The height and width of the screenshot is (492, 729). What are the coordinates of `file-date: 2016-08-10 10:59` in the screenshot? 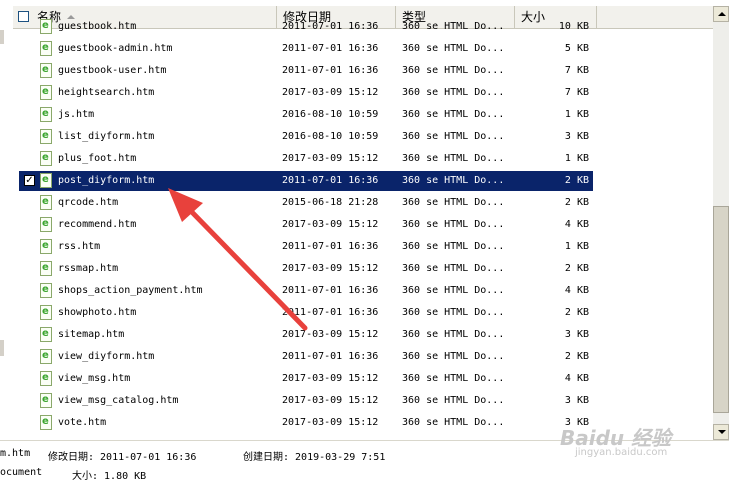 It's located at (330, 136).